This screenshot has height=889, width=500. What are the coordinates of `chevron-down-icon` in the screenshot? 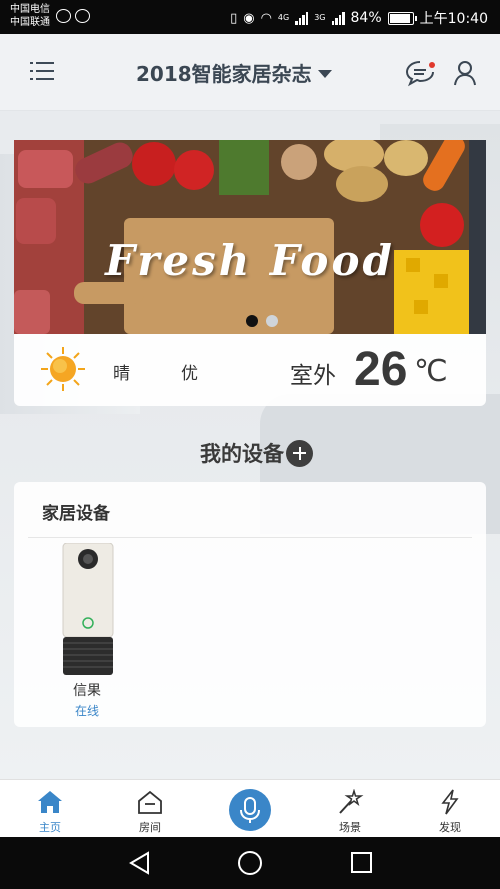 It's located at (324, 73).